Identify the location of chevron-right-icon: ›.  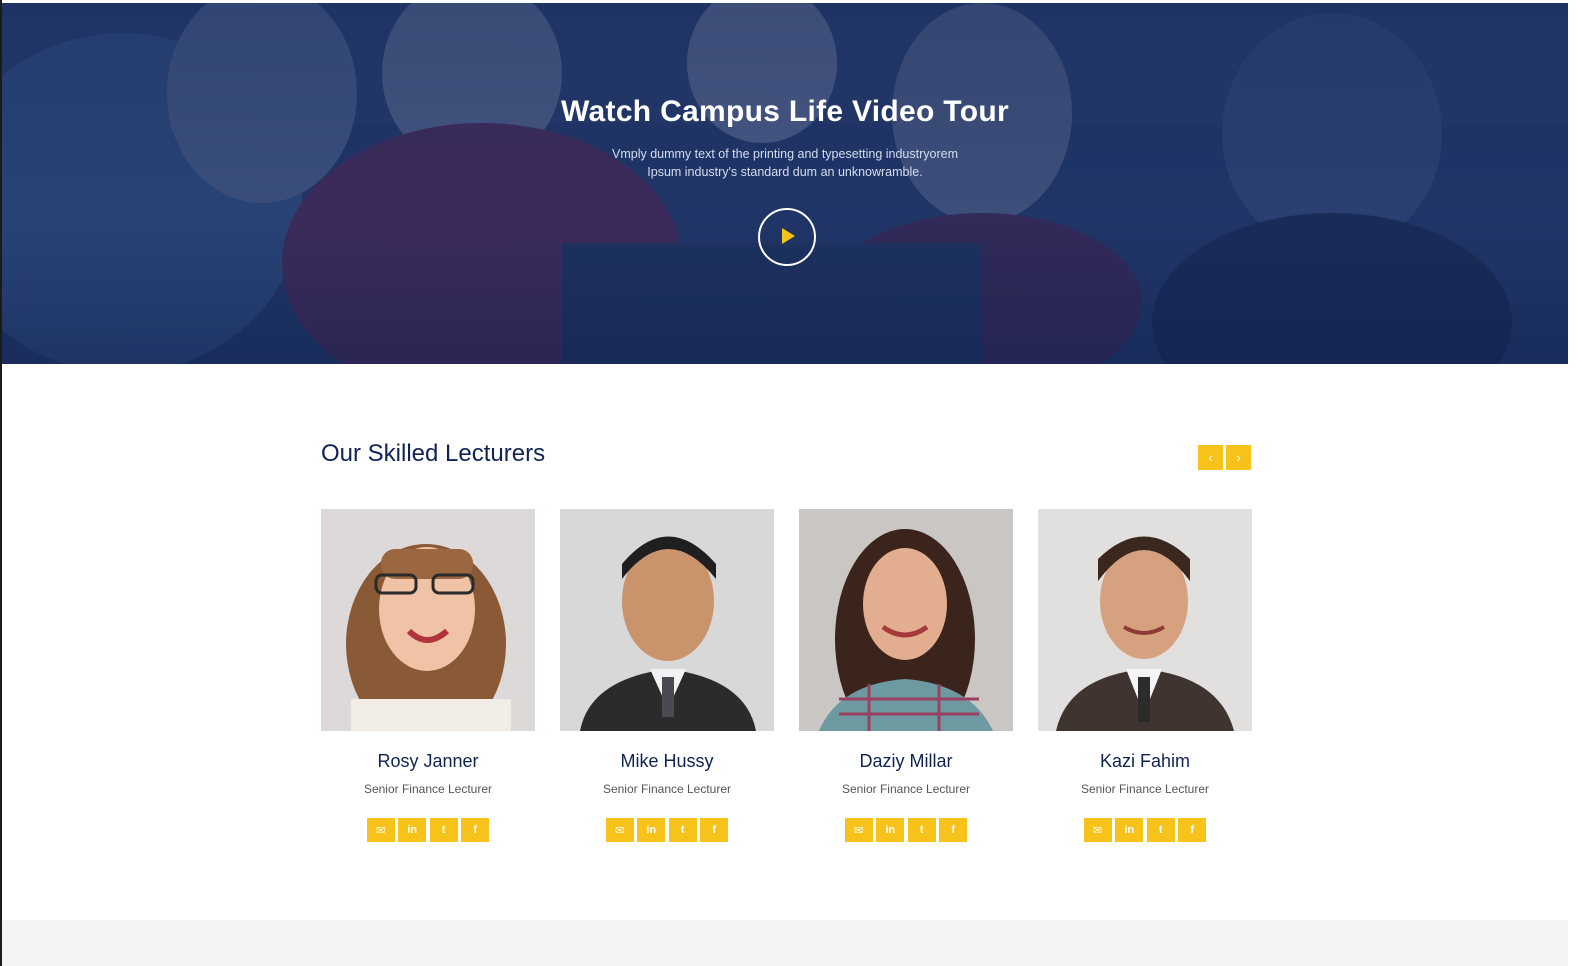
(1238, 457).